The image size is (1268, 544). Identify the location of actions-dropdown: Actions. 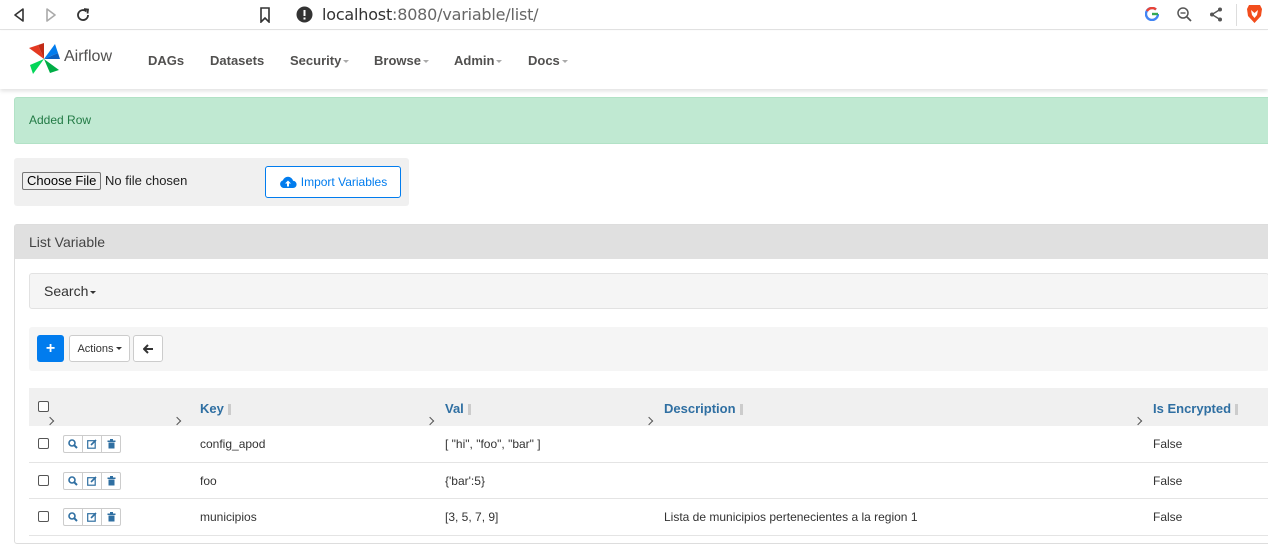
(99, 348).